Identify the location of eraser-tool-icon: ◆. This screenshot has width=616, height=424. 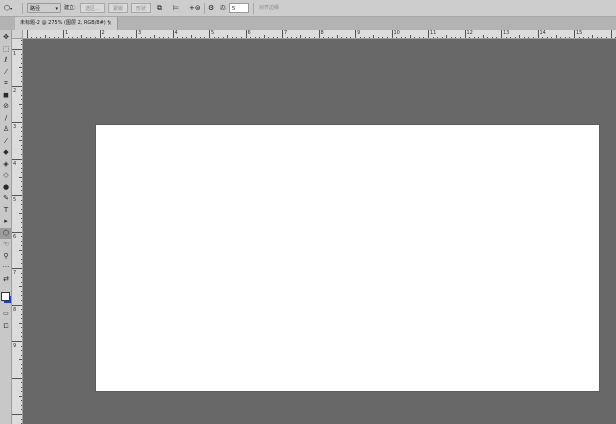
(6, 152).